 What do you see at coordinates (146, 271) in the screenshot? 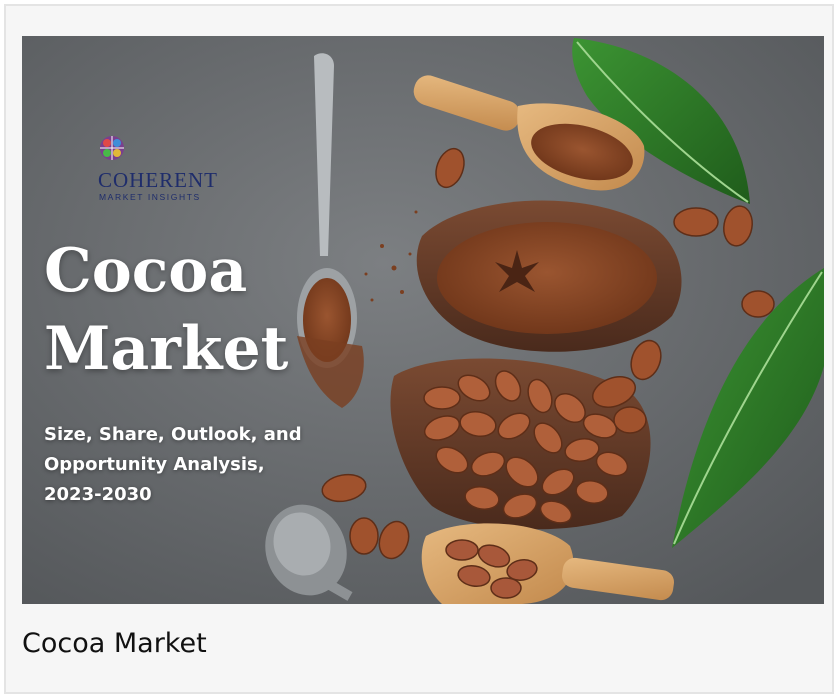
I see `headline-line-1: Cocoa` at bounding box center [146, 271].